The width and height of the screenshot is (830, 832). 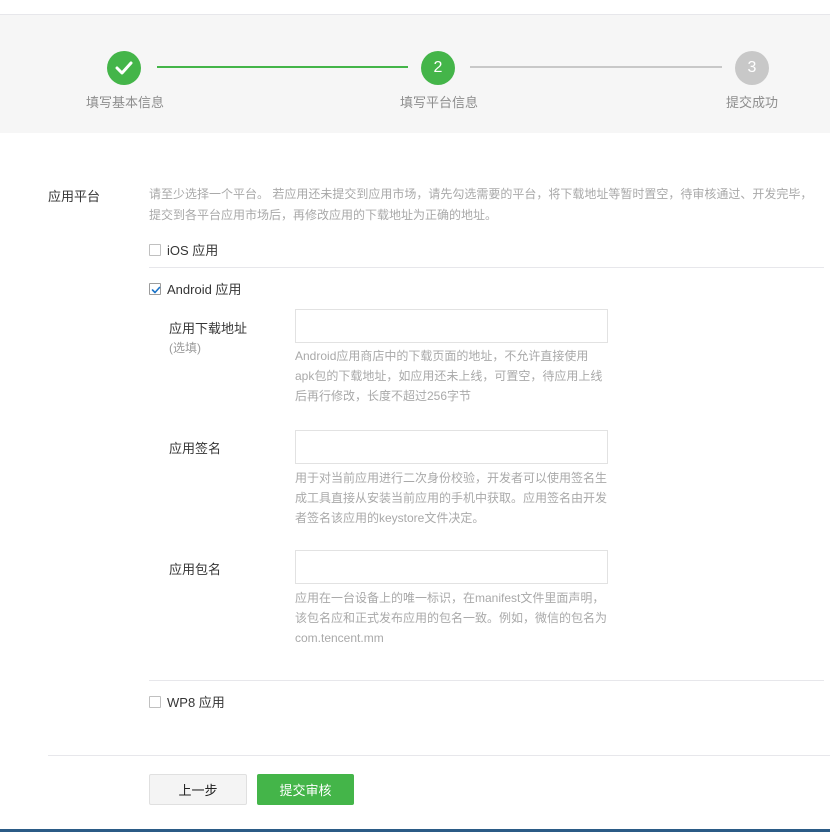 I want to click on ios-checkbox, so click(x=155, y=249).